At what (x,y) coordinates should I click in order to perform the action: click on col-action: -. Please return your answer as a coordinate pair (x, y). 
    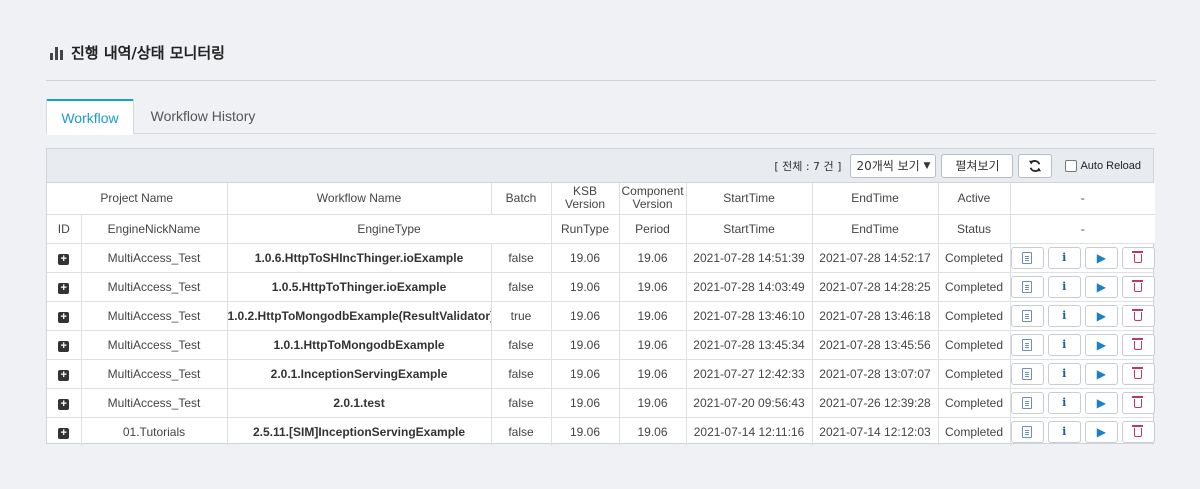
    Looking at the image, I should click on (1083, 199).